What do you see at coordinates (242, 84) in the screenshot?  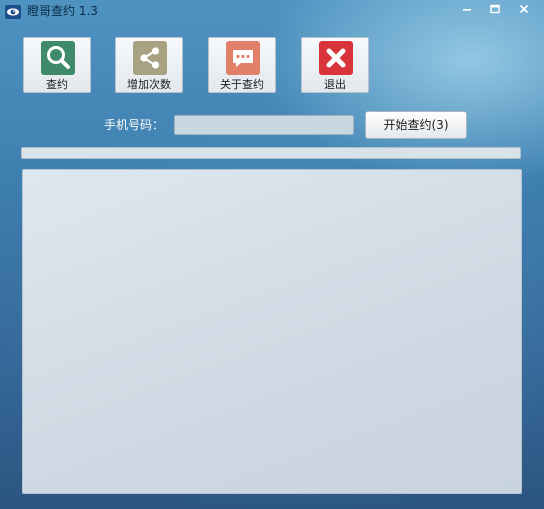 I see `about-button-label: 关于查约` at bounding box center [242, 84].